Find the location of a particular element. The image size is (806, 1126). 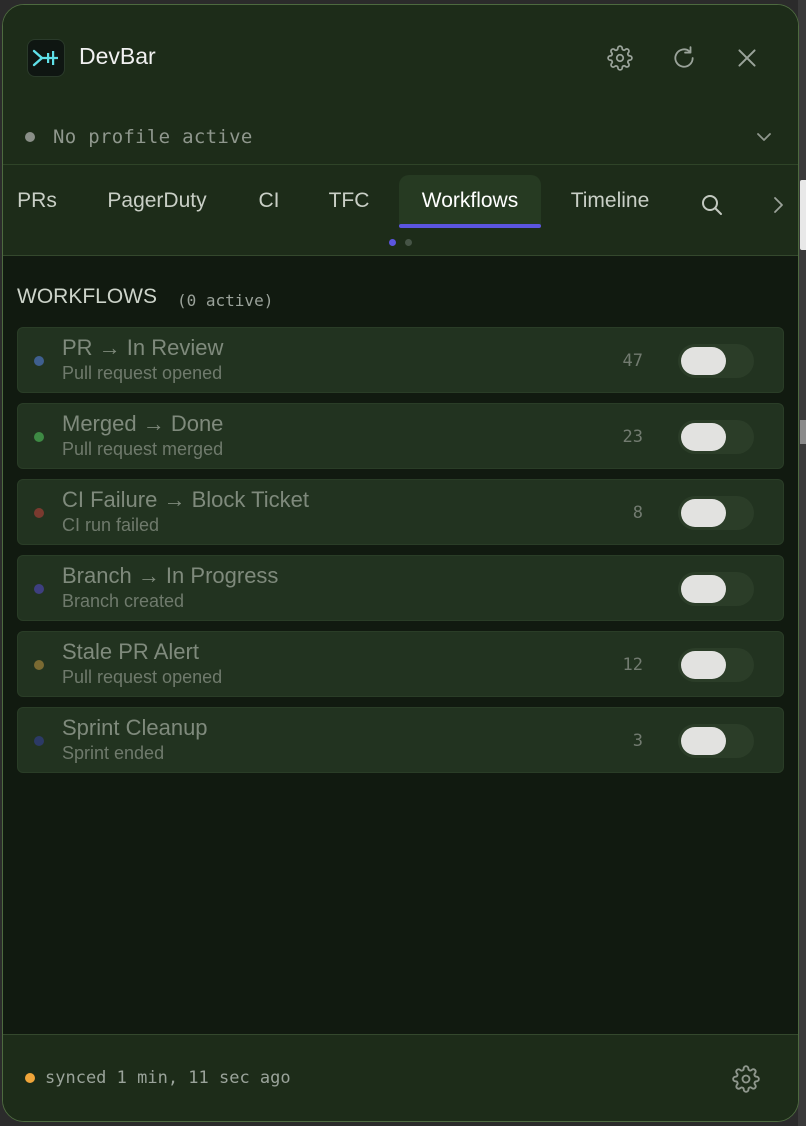

workflow-item: Merged → Done Pull request merged 23 is located at coordinates (400, 436).